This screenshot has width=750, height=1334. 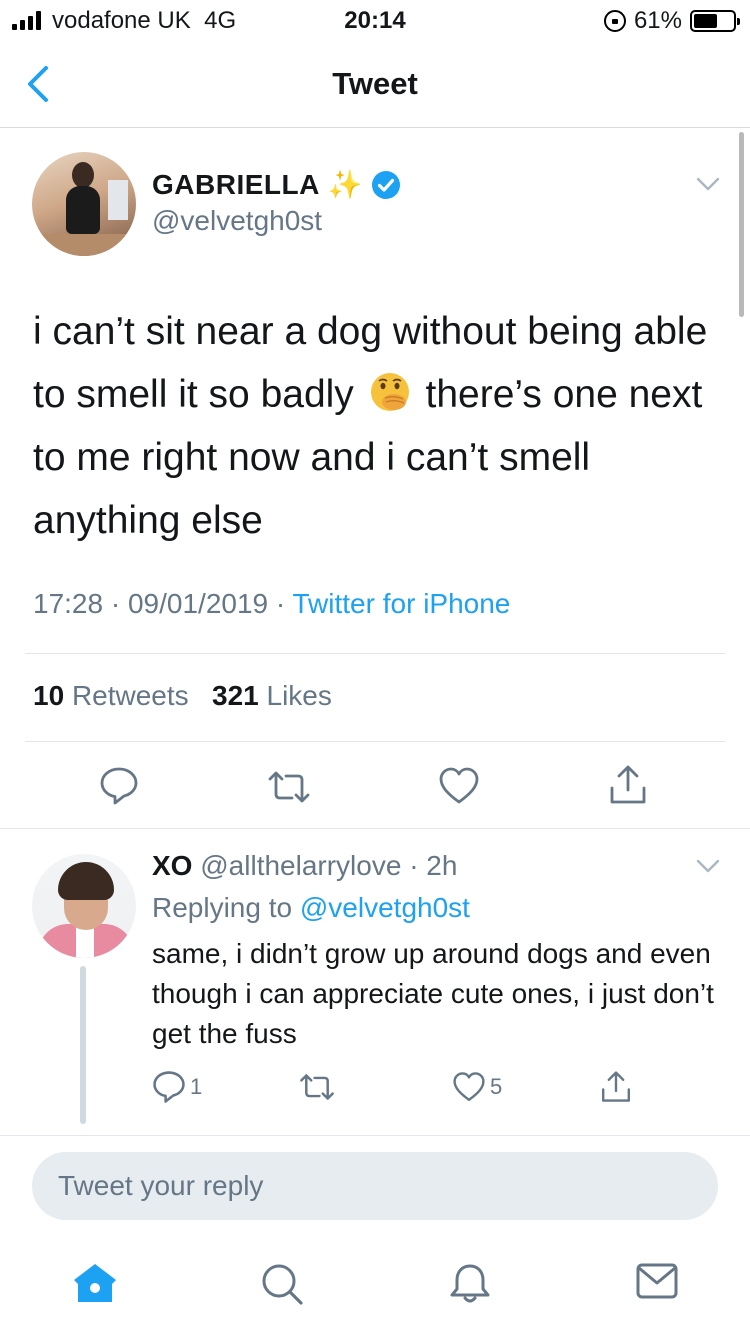 I want to click on navigation-bar: Tweet, so click(x=375, y=84).